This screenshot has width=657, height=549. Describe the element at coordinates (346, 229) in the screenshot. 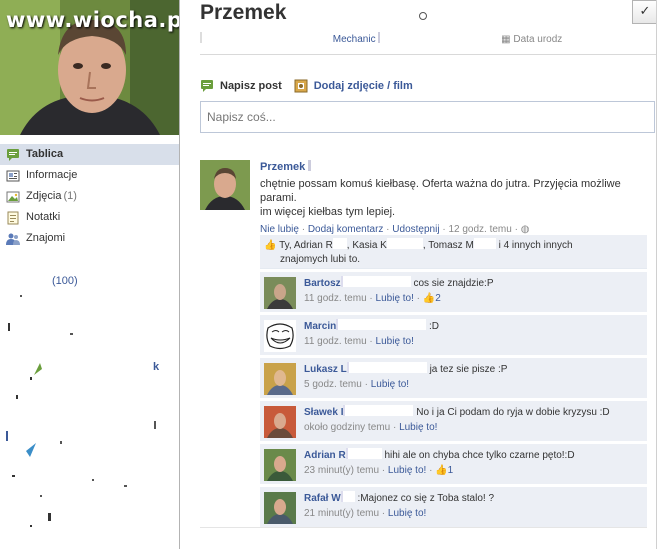

I see `comment-link: Dodaj komentarz` at that location.